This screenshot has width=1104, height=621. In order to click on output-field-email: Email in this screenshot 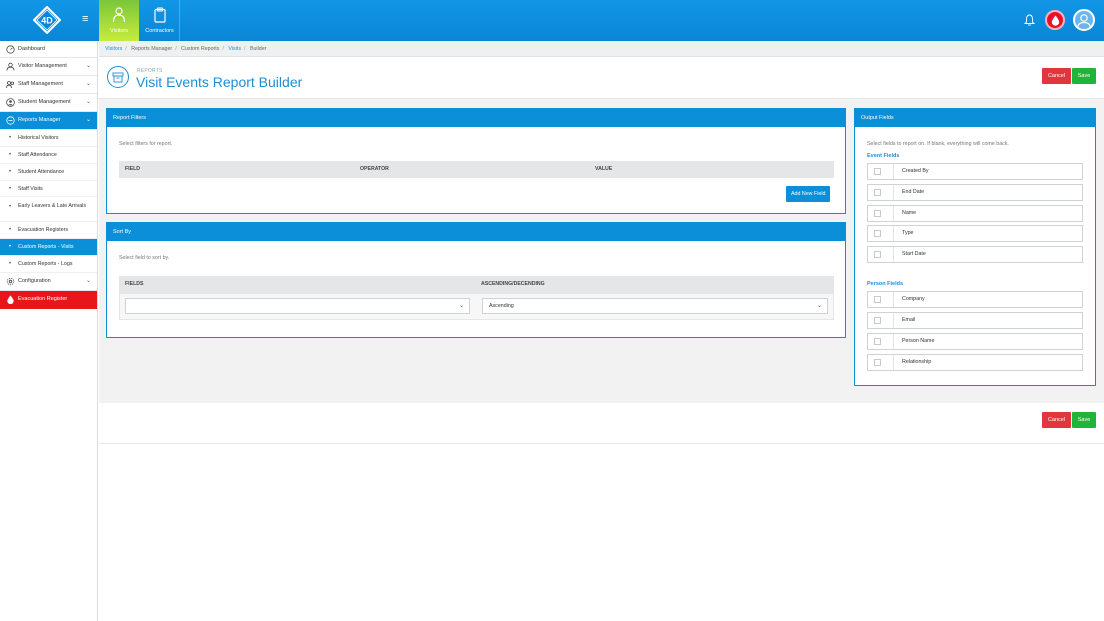, I will do `click(975, 320)`.